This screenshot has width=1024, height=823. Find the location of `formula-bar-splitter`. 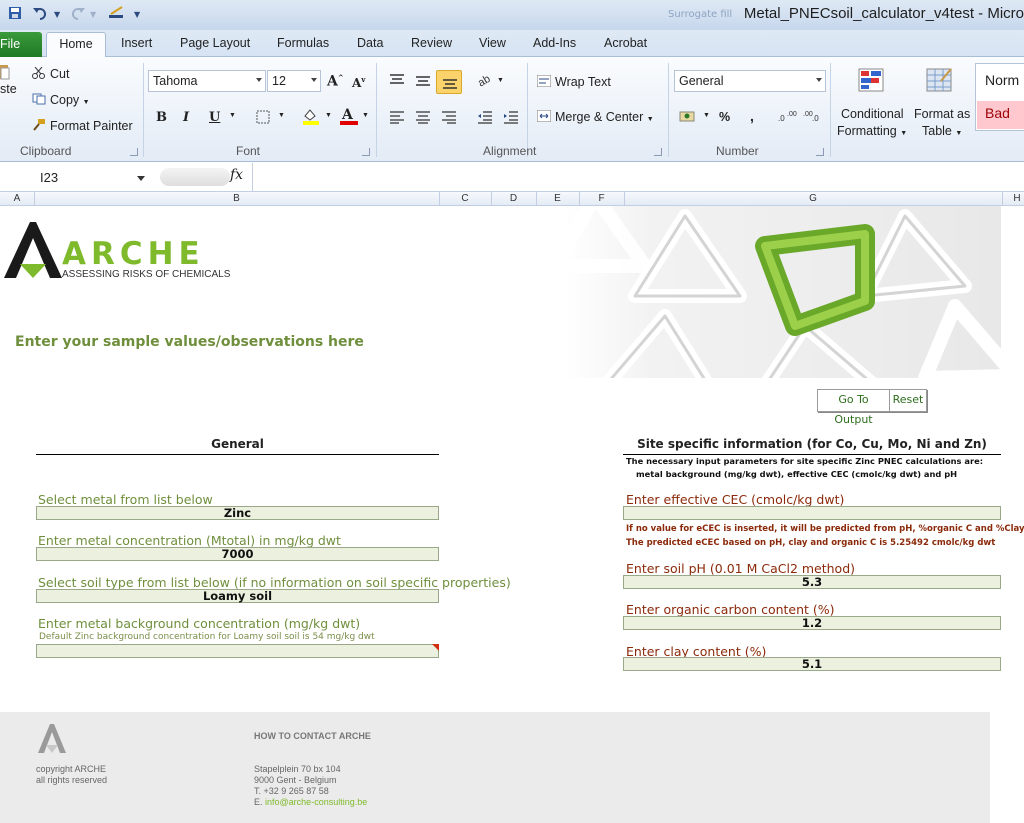

formula-bar-splitter is located at coordinates (195, 177).